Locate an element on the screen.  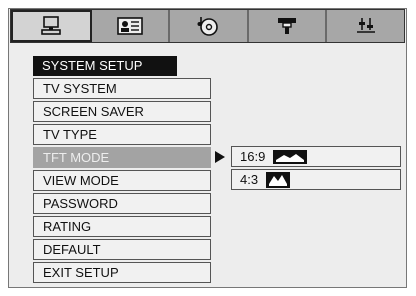
submenu-pointer-icon is located at coordinates (220, 157).